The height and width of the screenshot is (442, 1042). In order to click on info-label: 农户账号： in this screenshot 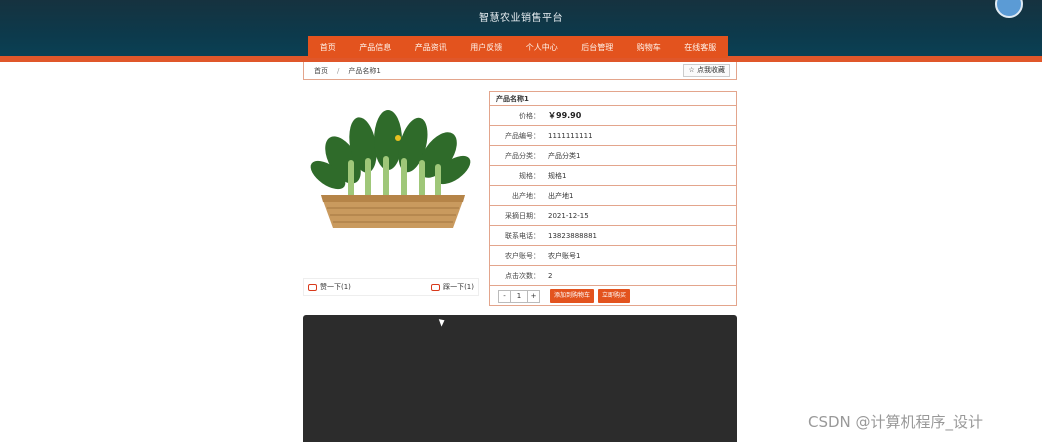, I will do `click(522, 255)`.